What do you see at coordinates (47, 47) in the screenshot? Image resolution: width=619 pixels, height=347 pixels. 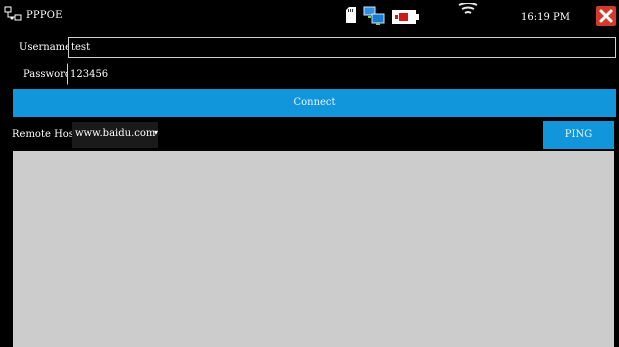 I see `username-label: Username:` at bounding box center [47, 47].